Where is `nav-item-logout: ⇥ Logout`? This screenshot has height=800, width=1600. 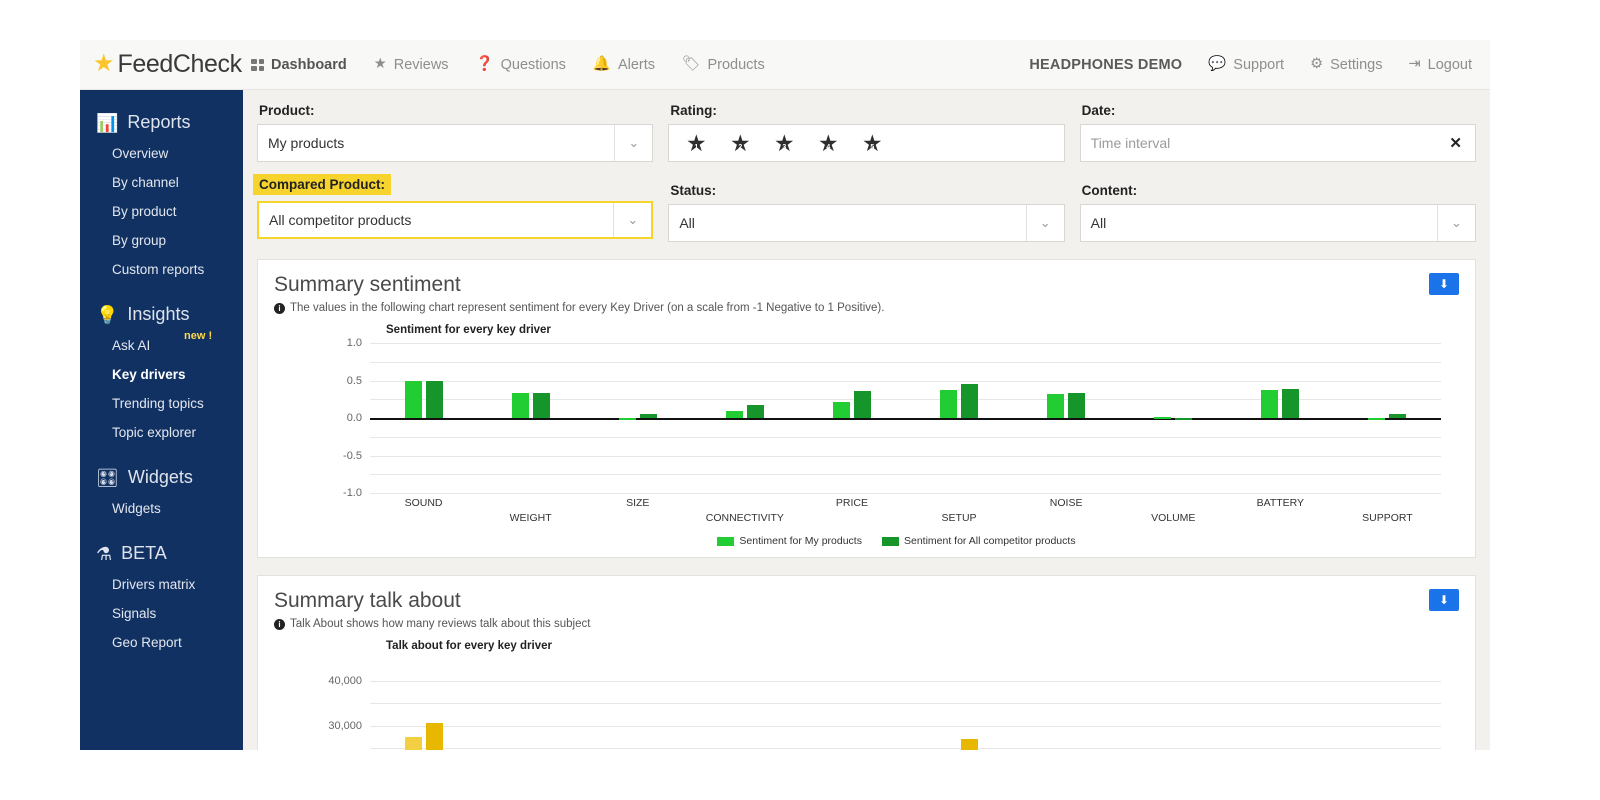
nav-item-logout: ⇥ Logout is located at coordinates (1440, 65).